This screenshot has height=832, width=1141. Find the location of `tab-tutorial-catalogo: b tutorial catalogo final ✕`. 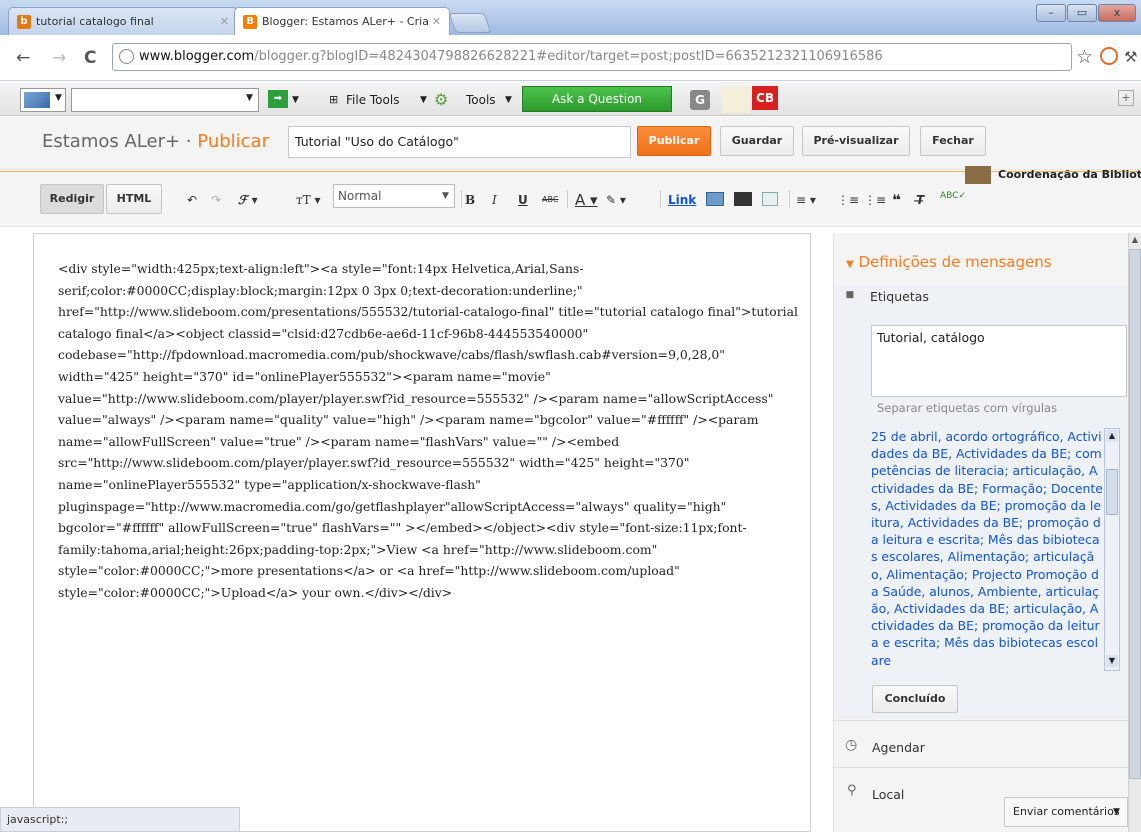

tab-tutorial-catalogo: b tutorial catalogo final ✕ is located at coordinates (123, 21).